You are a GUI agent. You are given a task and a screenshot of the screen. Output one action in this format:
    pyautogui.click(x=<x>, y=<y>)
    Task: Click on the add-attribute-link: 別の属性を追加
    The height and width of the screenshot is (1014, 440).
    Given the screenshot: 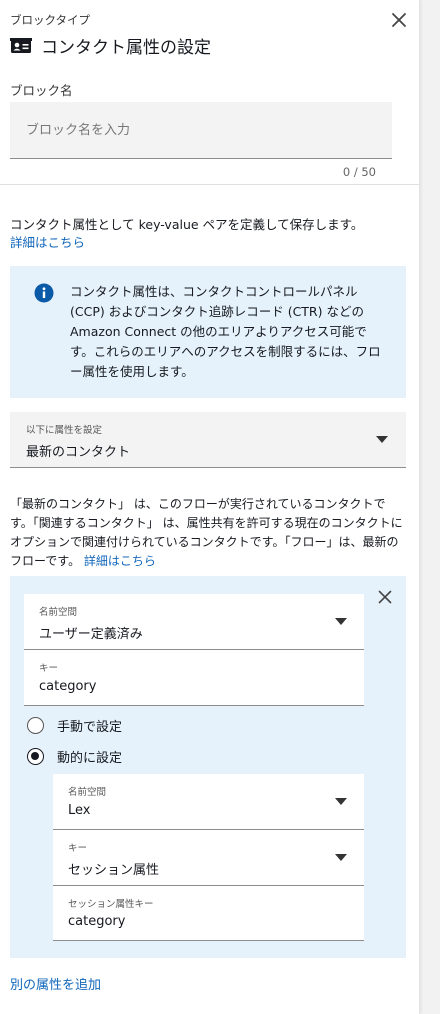 What is the action you would take?
    pyautogui.click(x=55, y=983)
    